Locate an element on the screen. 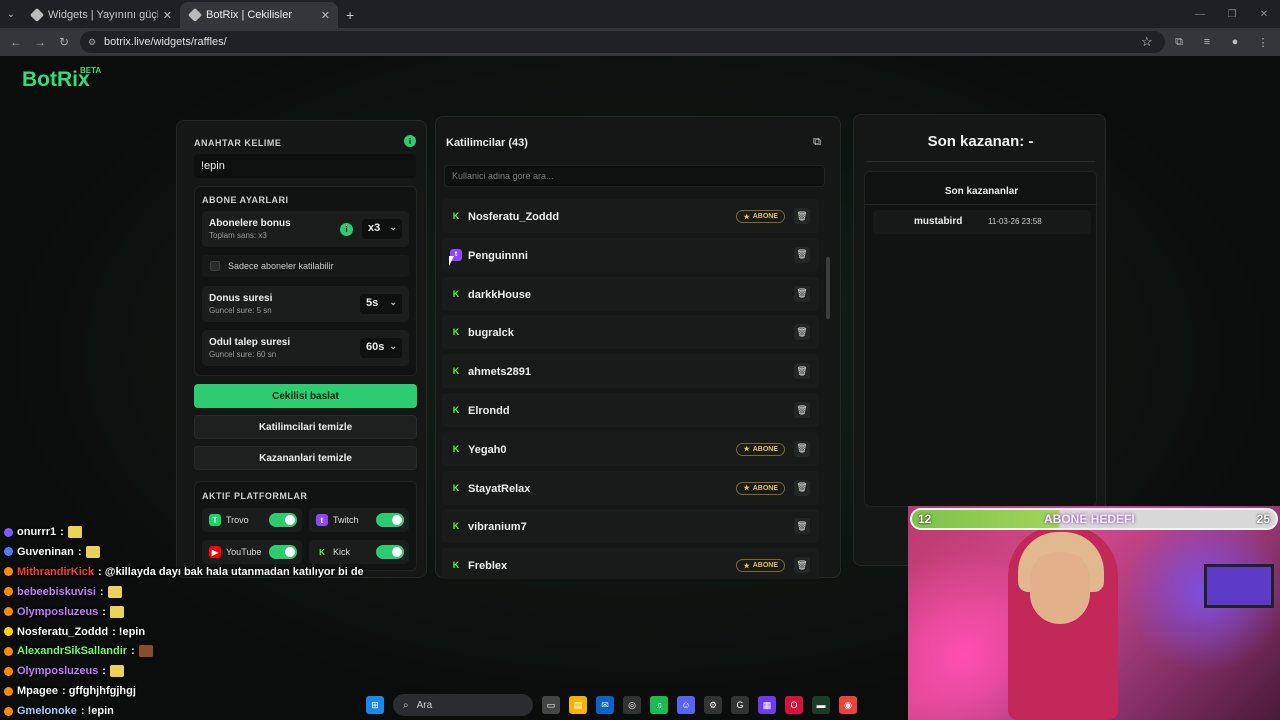 The image size is (1280, 720). sub-settings-label: ABONE AYARLARI is located at coordinates (245, 200).